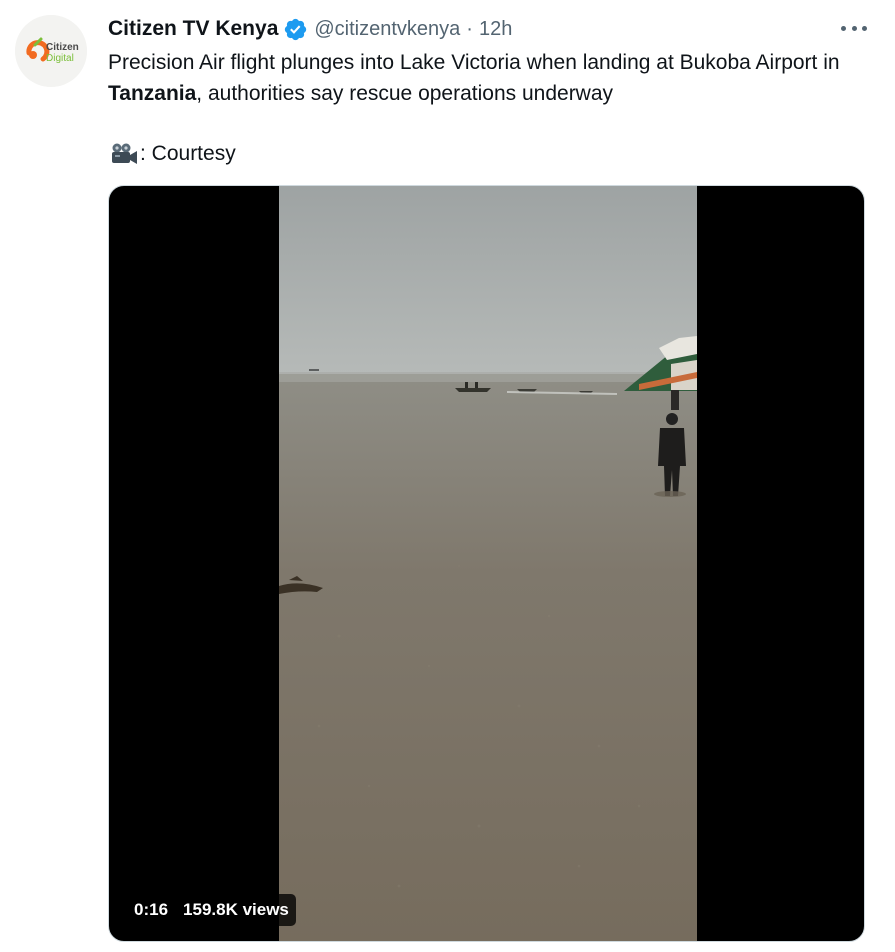 The image size is (895, 952). I want to click on video-info-overlay: 0:16 159.8K views, so click(211, 910).